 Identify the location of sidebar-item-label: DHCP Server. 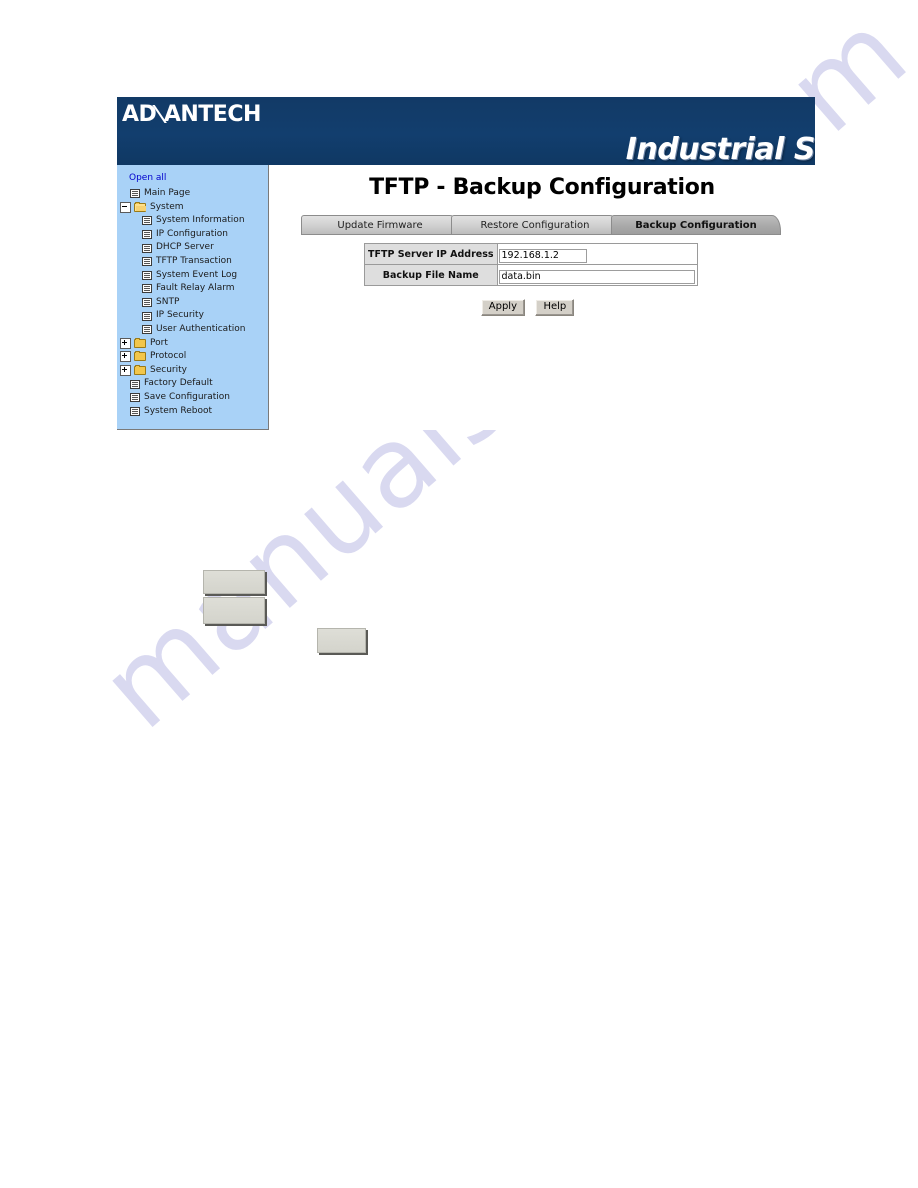
(185, 247).